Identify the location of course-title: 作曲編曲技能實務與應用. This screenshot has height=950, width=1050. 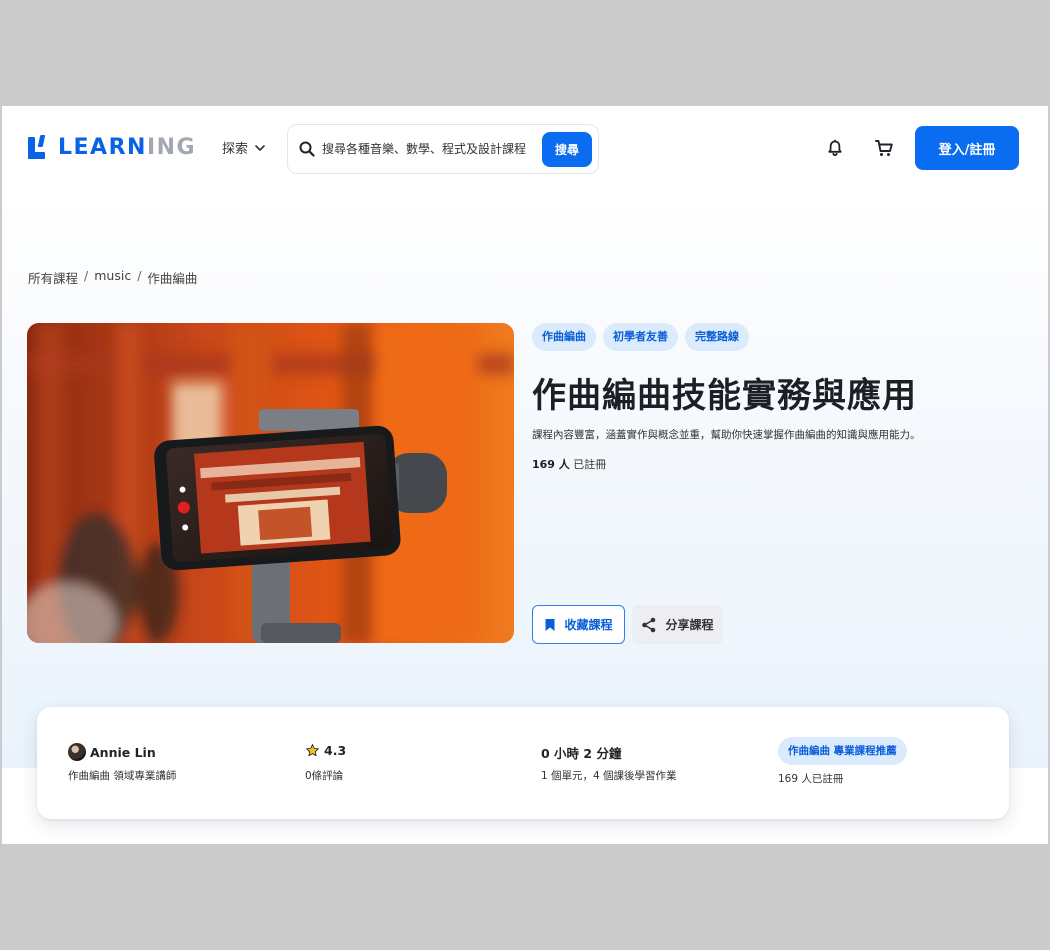
(724, 396).